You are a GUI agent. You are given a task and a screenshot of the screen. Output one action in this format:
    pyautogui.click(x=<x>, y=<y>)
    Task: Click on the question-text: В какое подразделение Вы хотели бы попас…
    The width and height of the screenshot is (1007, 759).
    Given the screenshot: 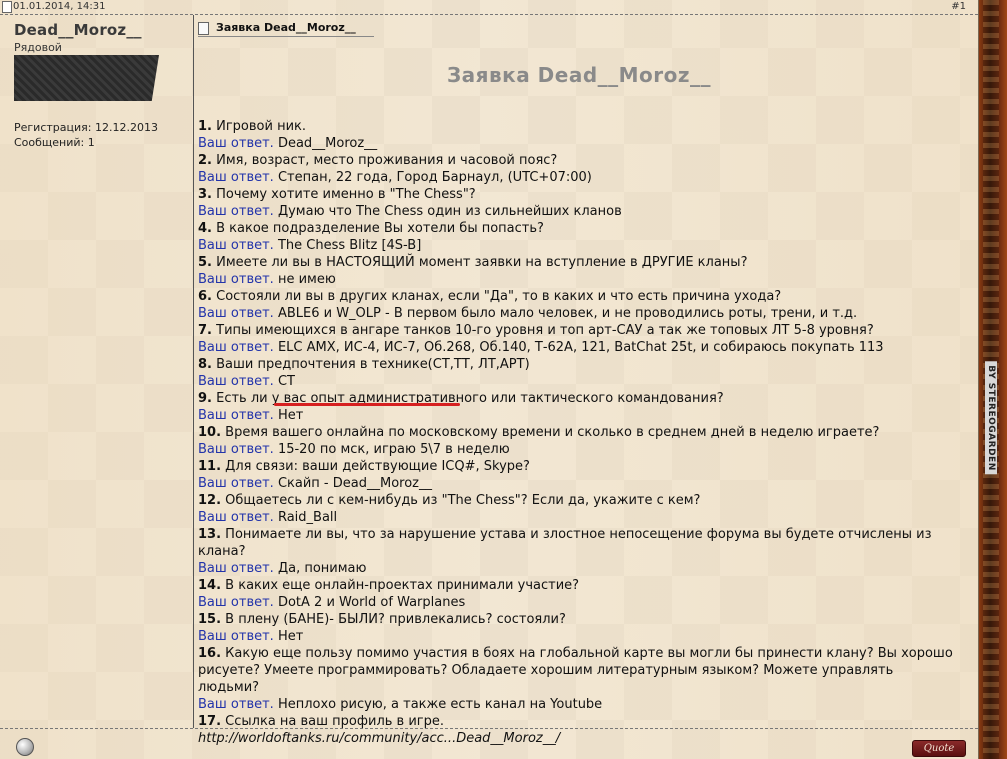 What is the action you would take?
    pyautogui.click(x=380, y=228)
    